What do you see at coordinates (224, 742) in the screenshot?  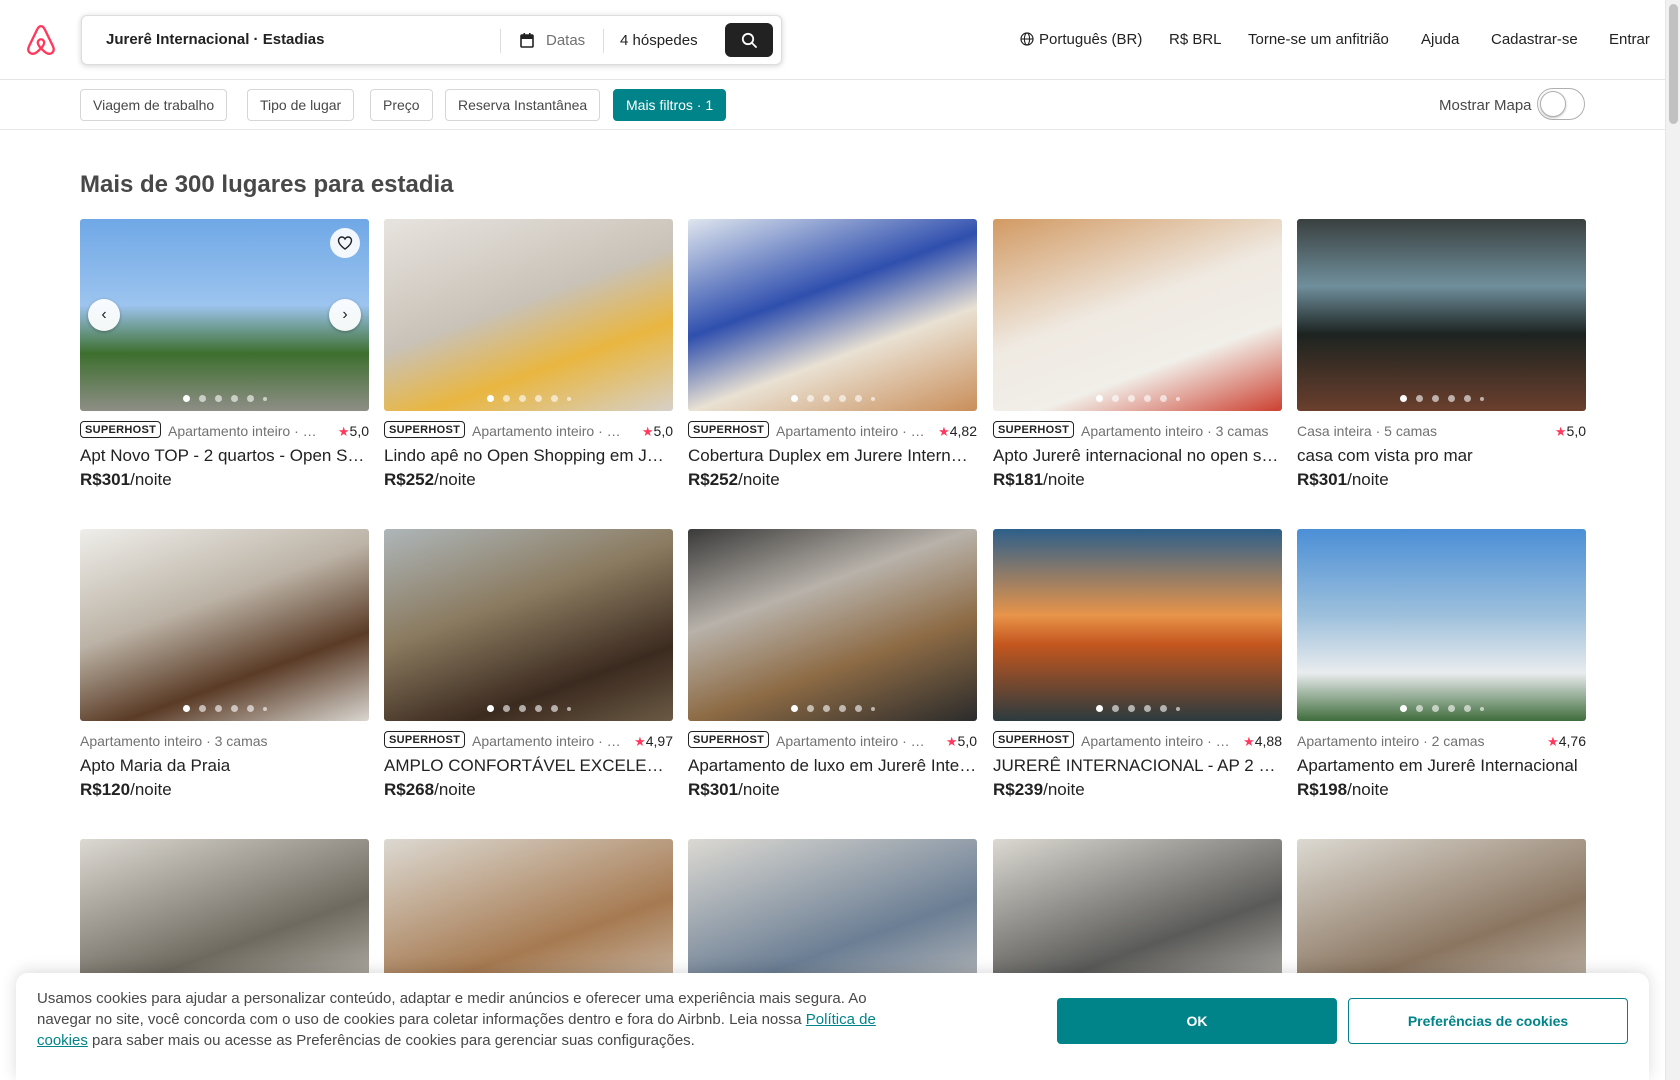 I see `listing-meta: Apartamento inteiro · 3 camas` at bounding box center [224, 742].